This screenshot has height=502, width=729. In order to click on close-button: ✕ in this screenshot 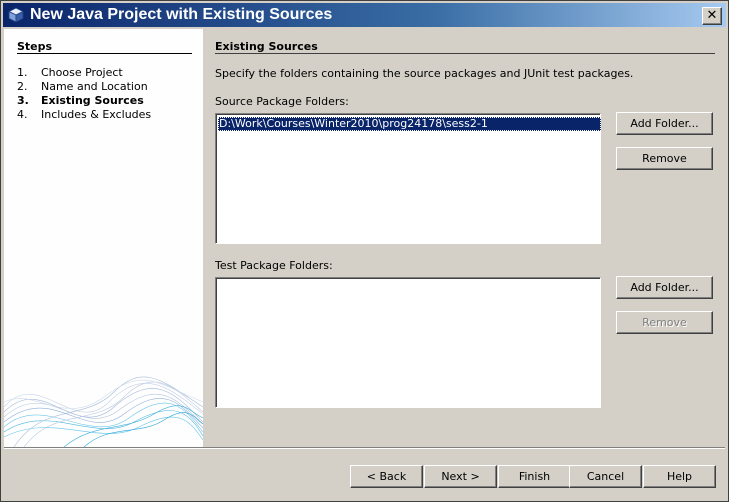, I will do `click(712, 16)`.